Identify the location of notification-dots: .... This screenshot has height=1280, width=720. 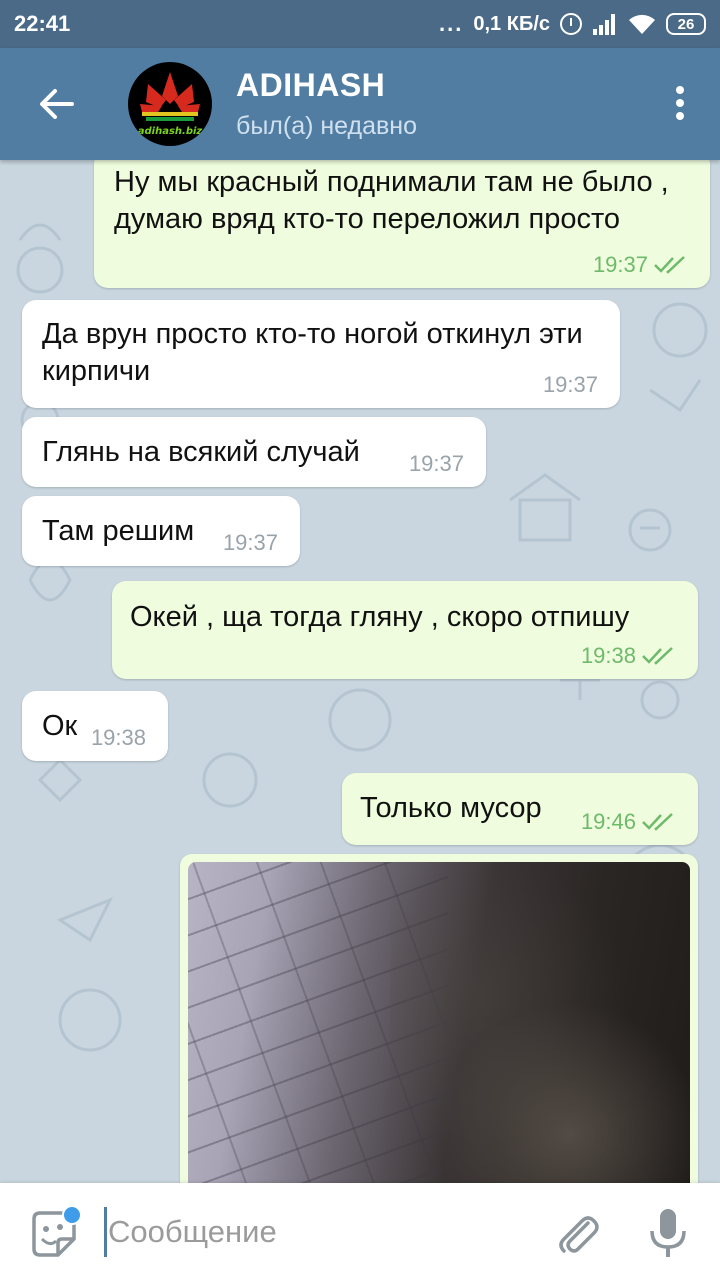
(451, 23).